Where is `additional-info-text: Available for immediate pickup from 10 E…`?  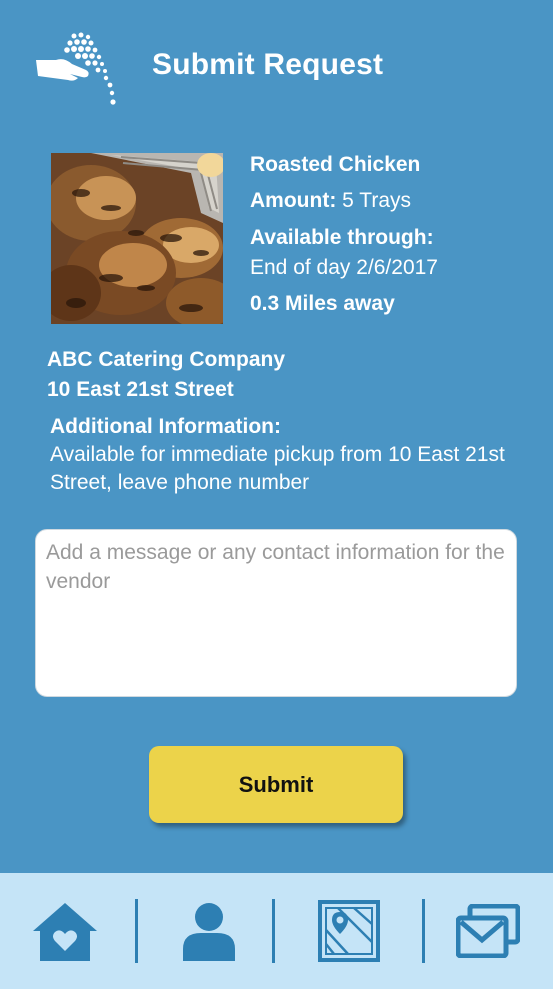 additional-info-text: Available for immediate pickup from 10 E… is located at coordinates (277, 468).